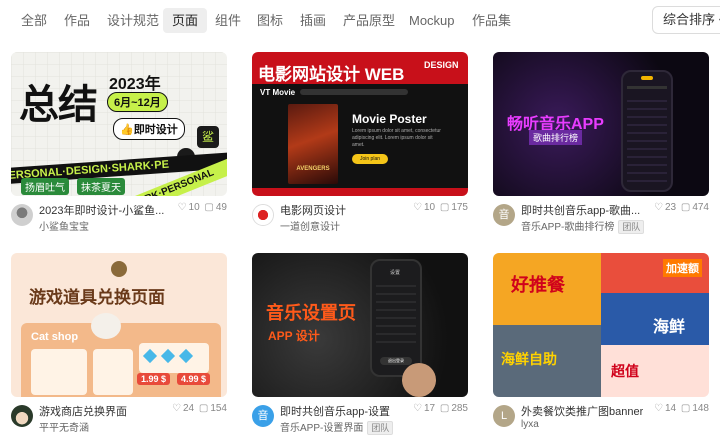 This screenshot has width=720, height=447. I want to click on tab-portfolio: 作品集, so click(491, 20).